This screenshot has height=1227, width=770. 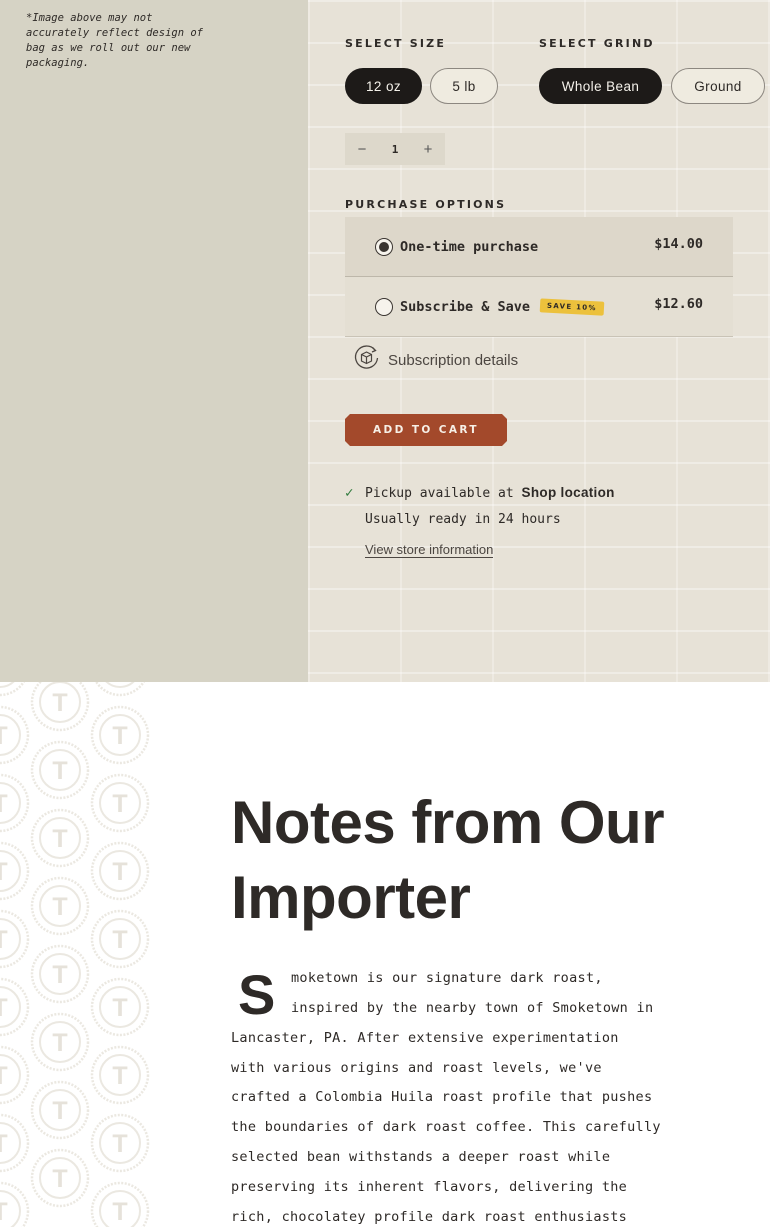 What do you see at coordinates (678, 244) in the screenshot?
I see `one-time-price: $14.00` at bounding box center [678, 244].